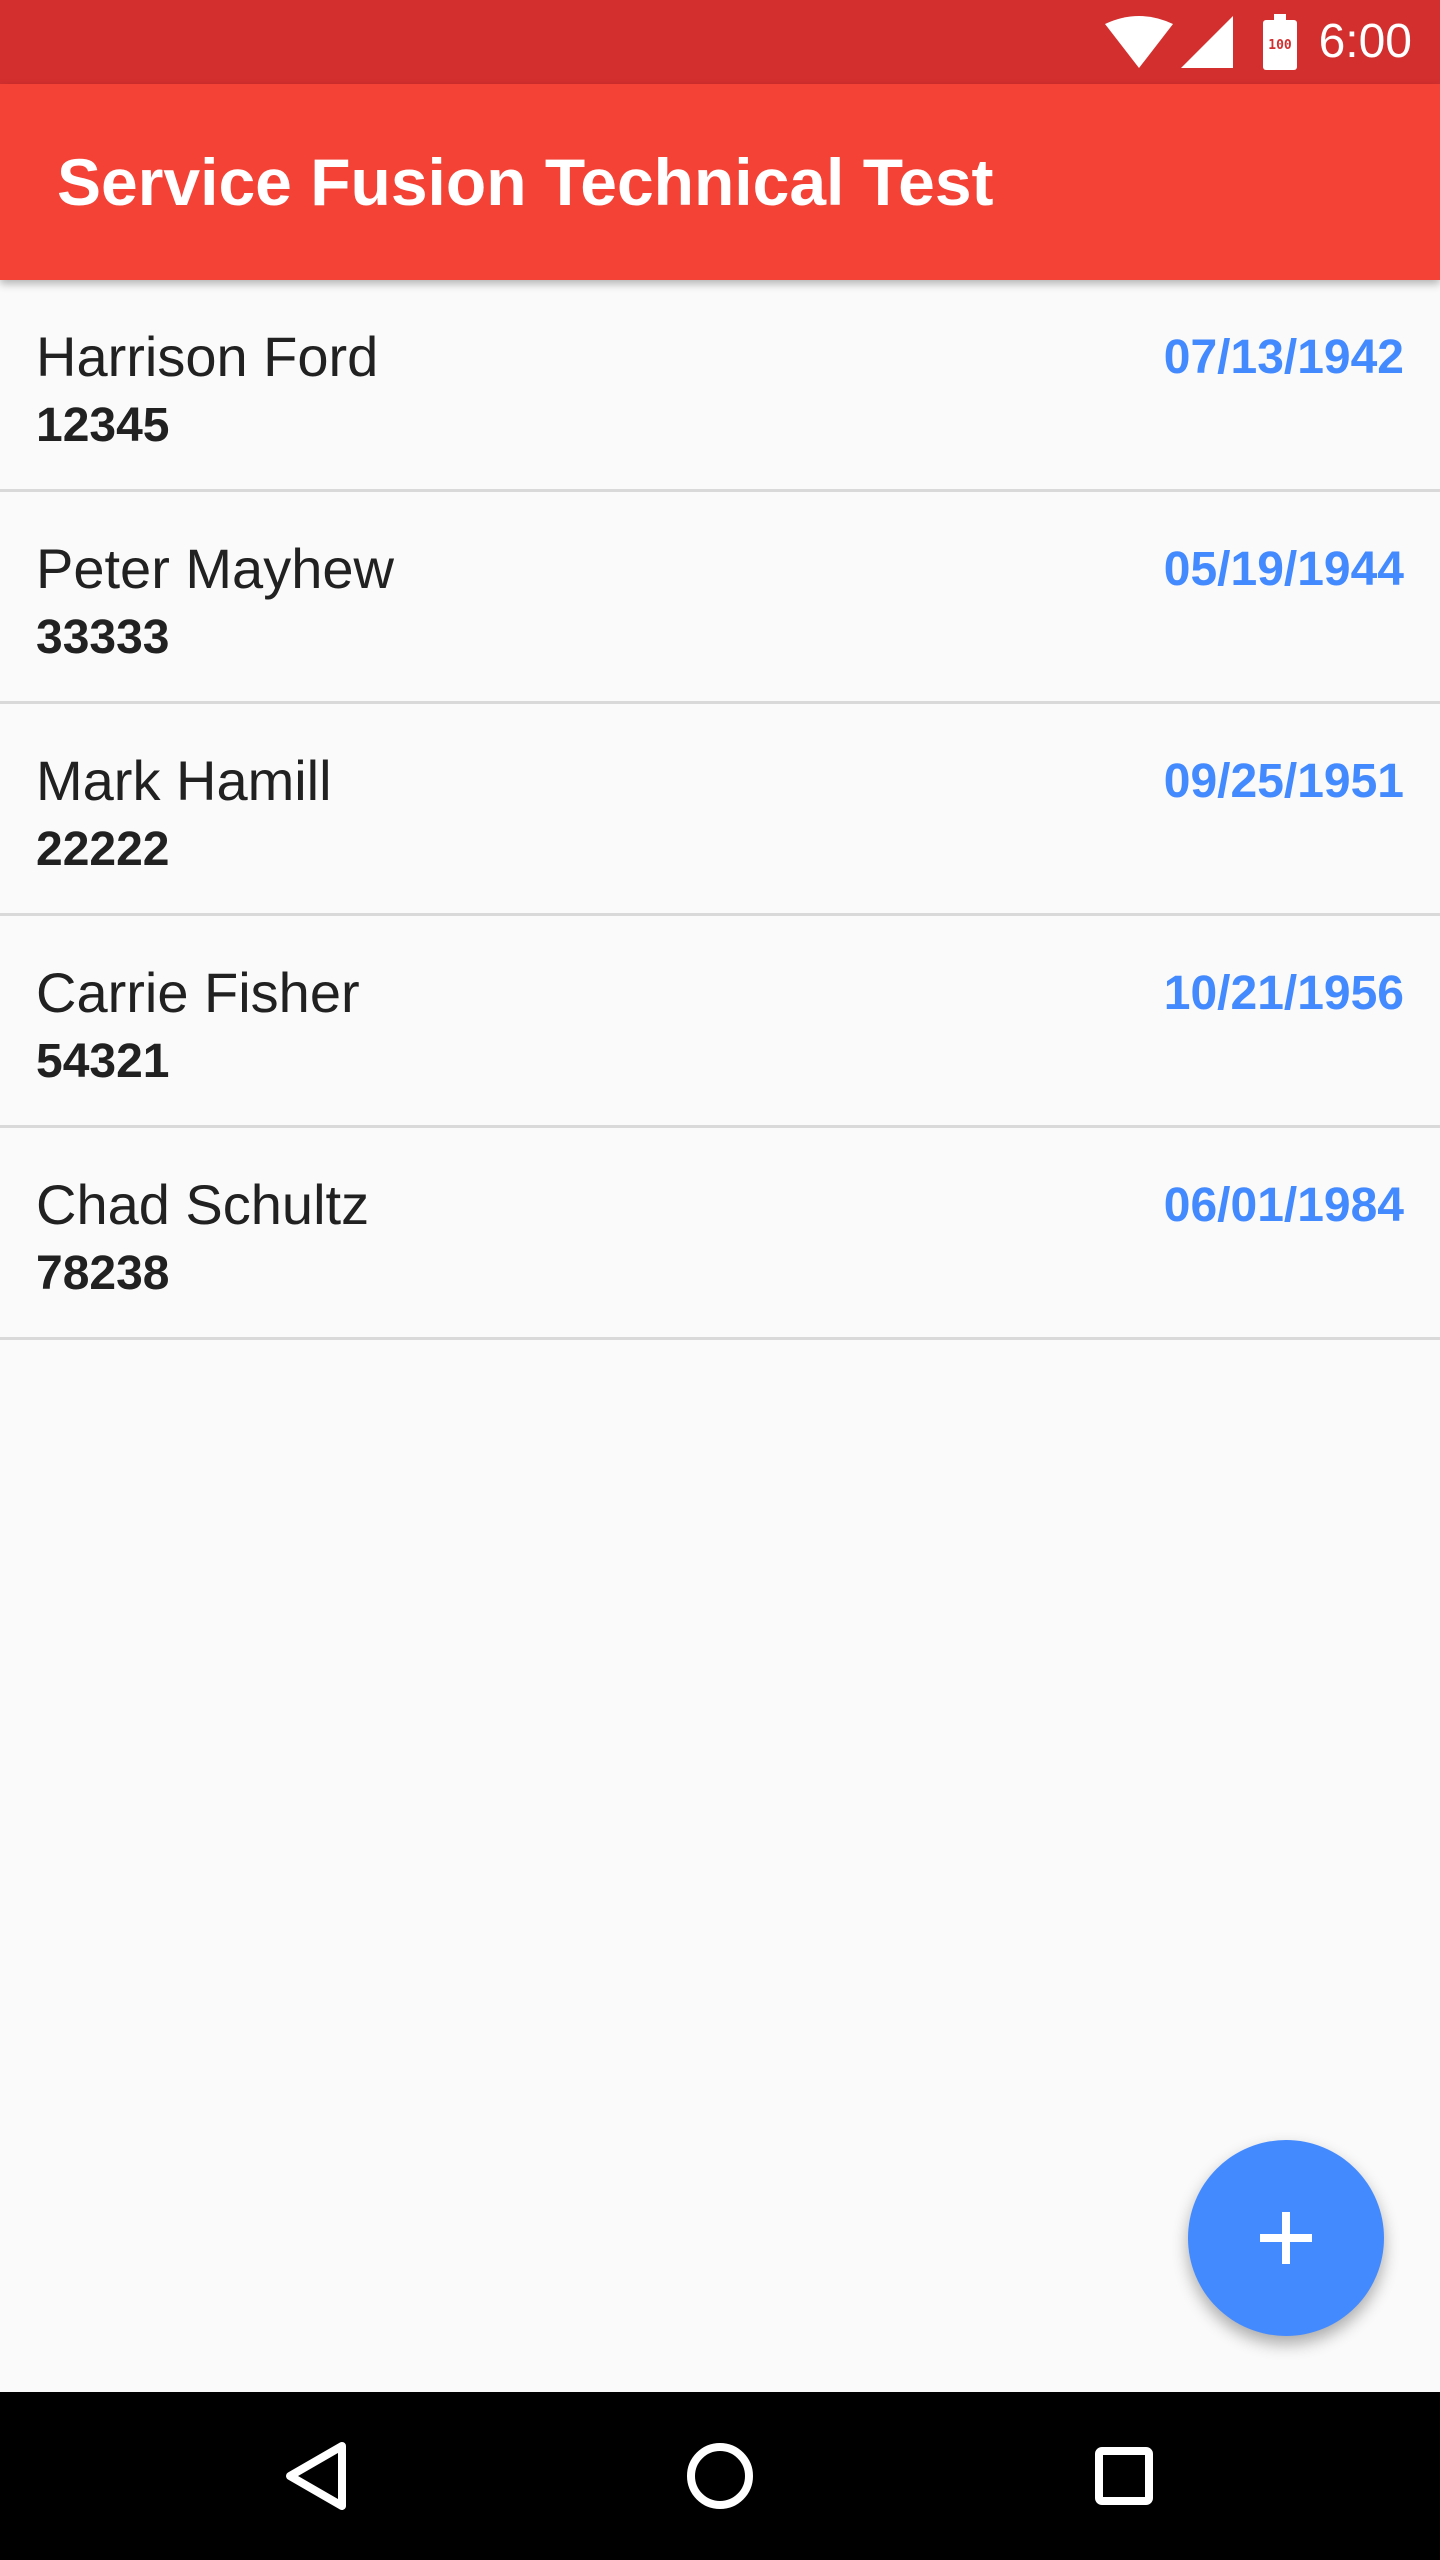 The width and height of the screenshot is (1440, 2560). Describe the element at coordinates (103, 425) in the screenshot. I see `person-id: 12345` at that location.